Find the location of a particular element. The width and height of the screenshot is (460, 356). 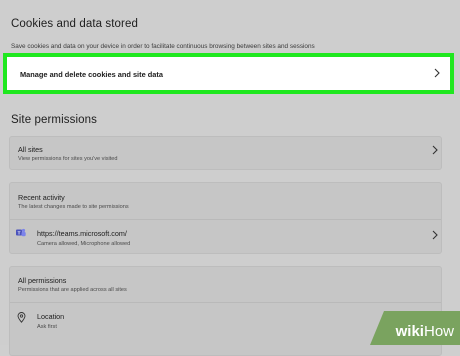

svg-text: T is located at coordinates (19, 232).